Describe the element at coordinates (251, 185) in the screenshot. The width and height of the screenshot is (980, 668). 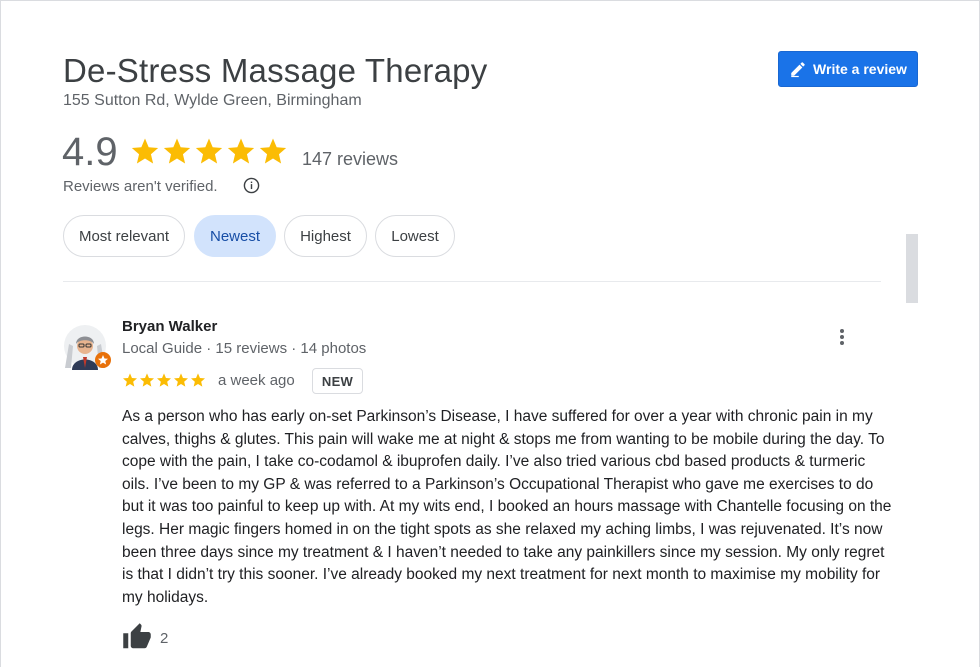
I see `info-icon` at that location.